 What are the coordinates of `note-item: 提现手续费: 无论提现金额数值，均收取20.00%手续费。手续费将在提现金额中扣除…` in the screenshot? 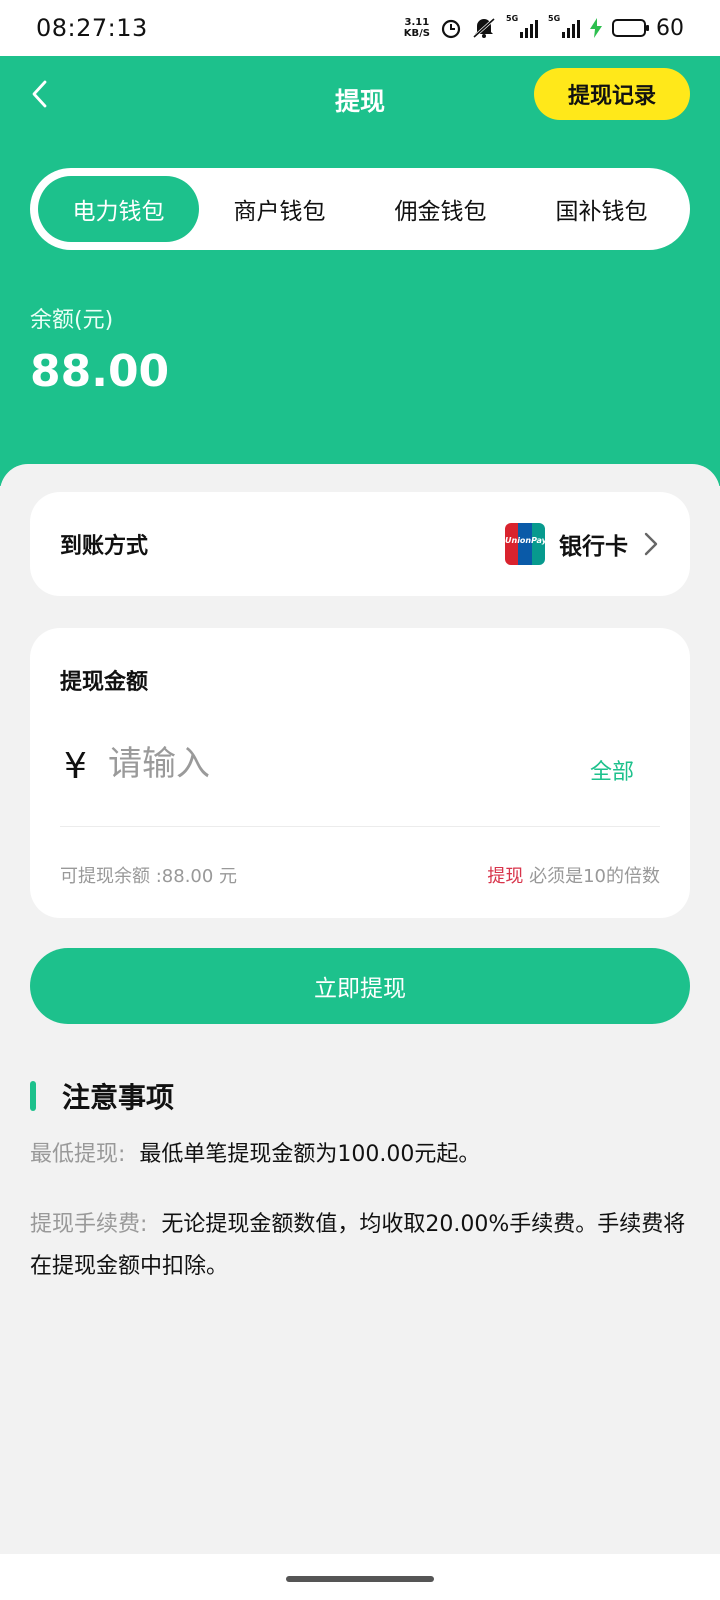 It's located at (360, 1246).